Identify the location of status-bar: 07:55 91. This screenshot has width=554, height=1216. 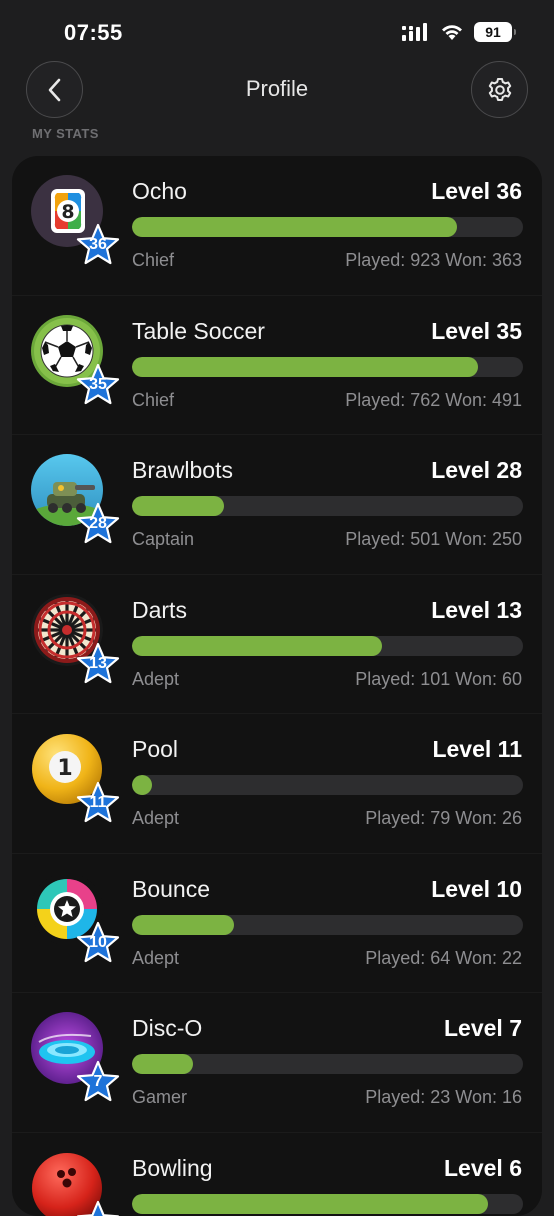
(277, 31).